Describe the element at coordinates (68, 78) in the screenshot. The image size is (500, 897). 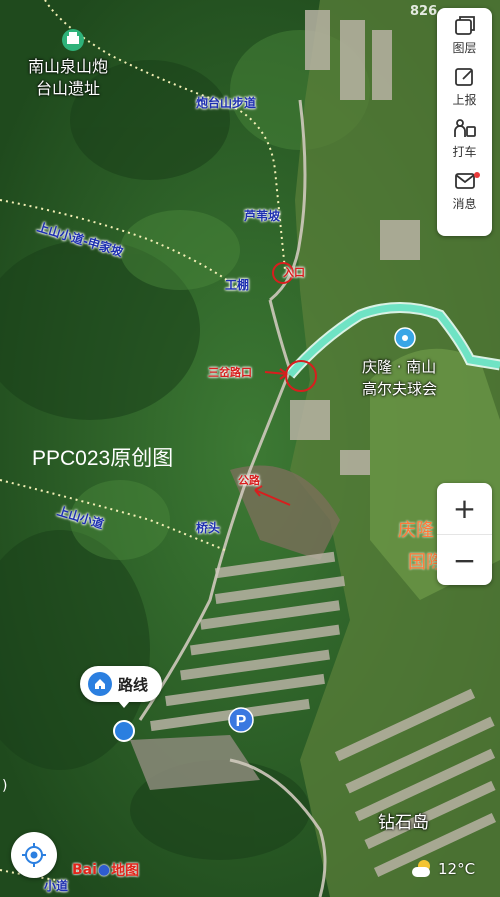
I see `relic-label: 南山泉山炮 台山遗址` at that location.